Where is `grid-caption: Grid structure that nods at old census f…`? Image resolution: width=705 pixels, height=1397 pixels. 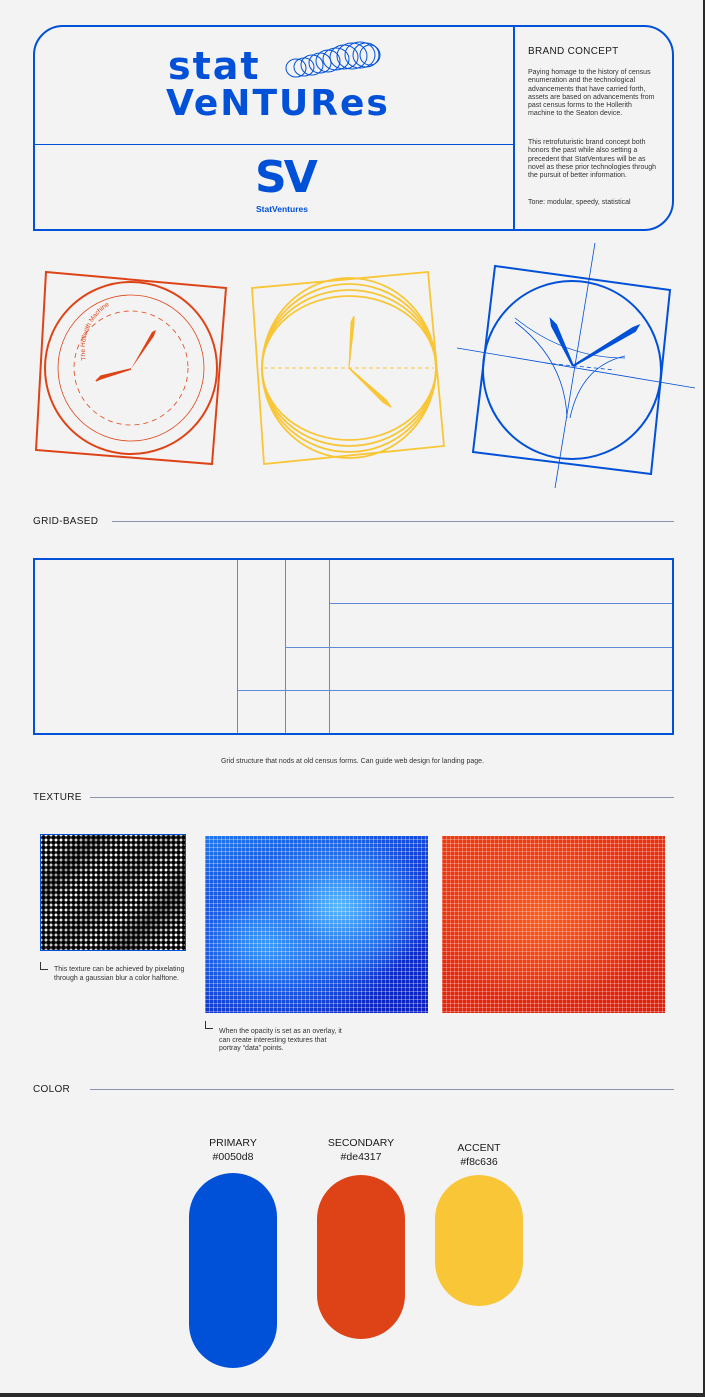
grid-caption: Grid structure that nods at old census f… is located at coordinates (352, 761).